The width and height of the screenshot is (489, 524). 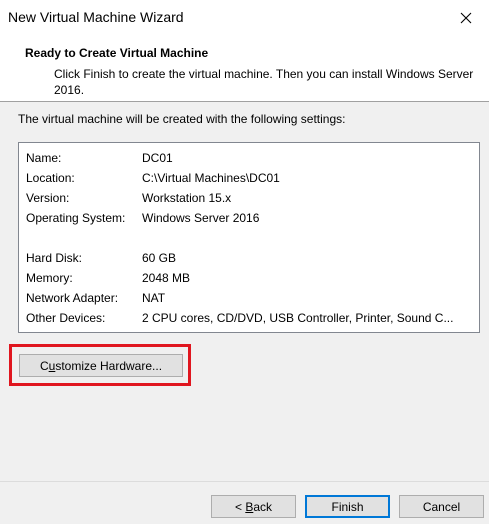 I want to click on setting-value: 2048 MB, so click(x=166, y=278).